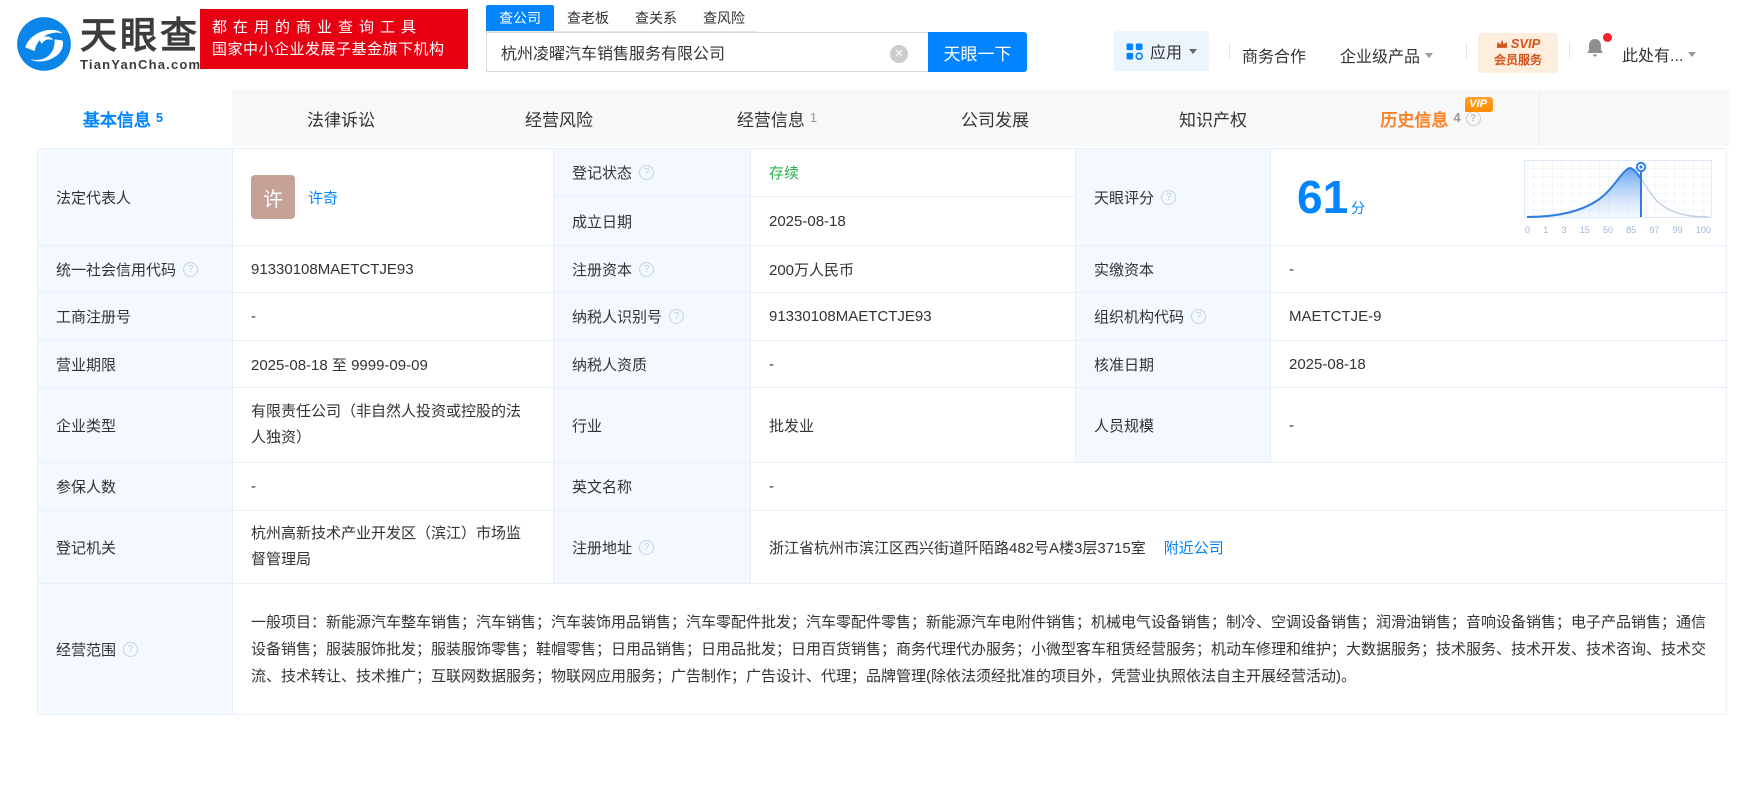  What do you see at coordinates (135, 317) in the screenshot?
I see `field-label-biz-reg-no: 工商注册号` at bounding box center [135, 317].